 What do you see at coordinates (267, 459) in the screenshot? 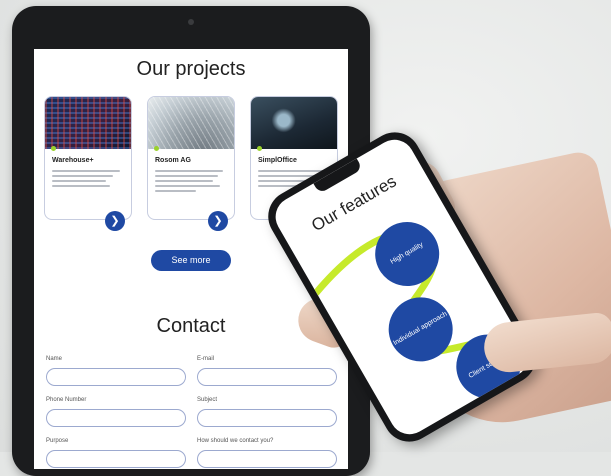
I see `contact-method-field` at bounding box center [267, 459].